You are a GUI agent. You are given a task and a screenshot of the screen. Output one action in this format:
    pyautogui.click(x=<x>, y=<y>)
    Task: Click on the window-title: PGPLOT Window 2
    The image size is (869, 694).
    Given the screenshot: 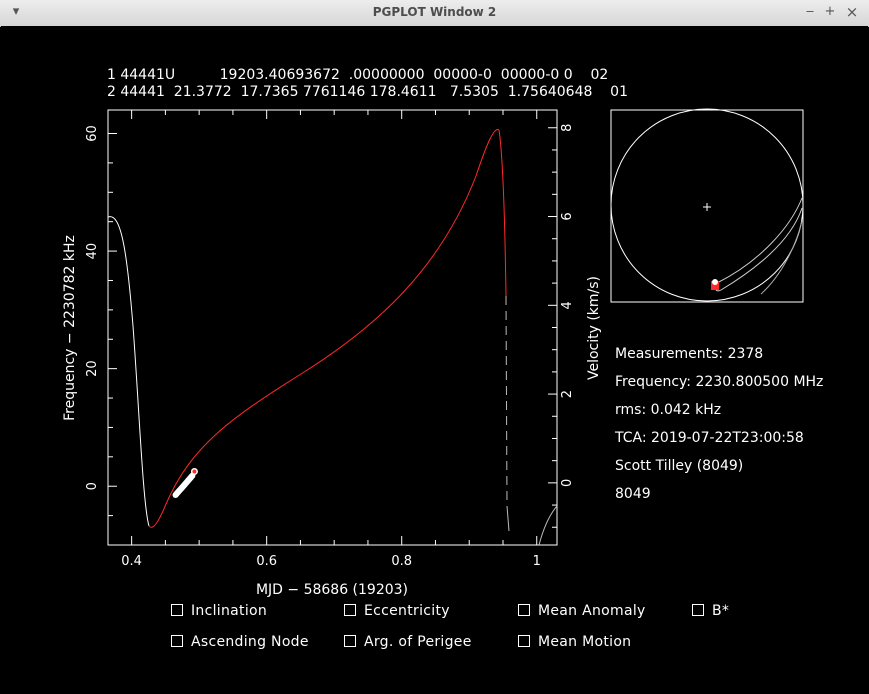 What is the action you would take?
    pyautogui.click(x=434, y=12)
    